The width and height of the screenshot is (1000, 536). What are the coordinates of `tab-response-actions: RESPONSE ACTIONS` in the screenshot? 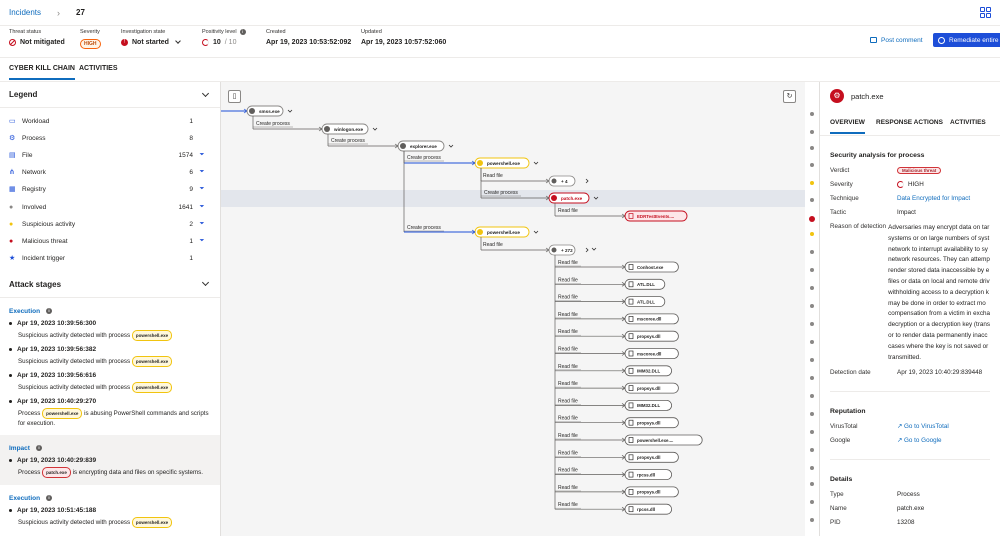 It's located at (909, 122).